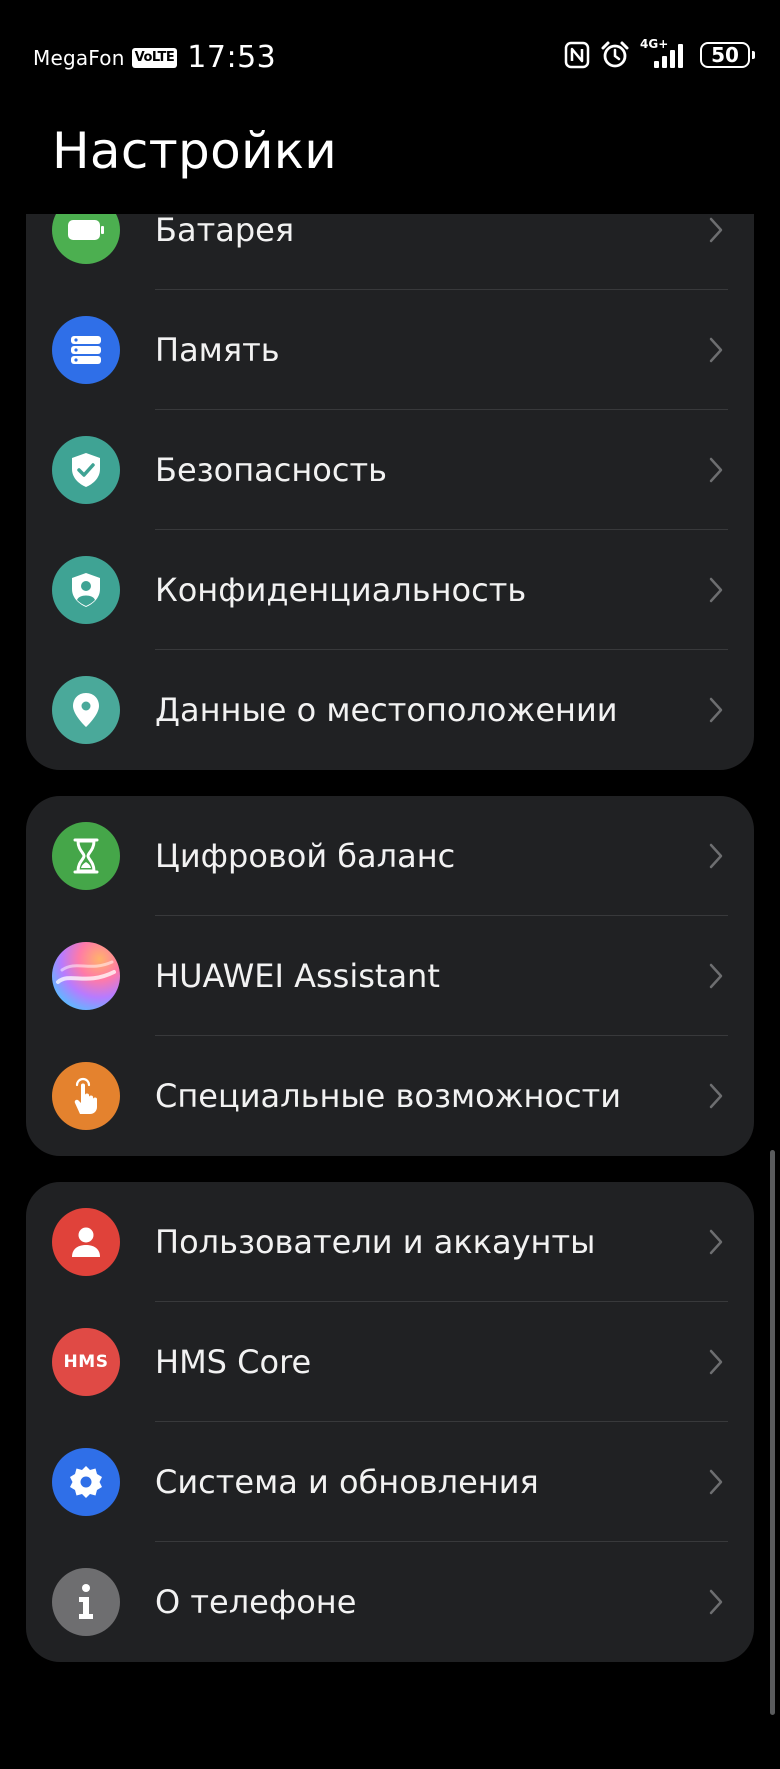 The height and width of the screenshot is (1769, 780). What do you see at coordinates (305, 856) in the screenshot?
I see `settings-item-label: Цифровой баланс` at bounding box center [305, 856].